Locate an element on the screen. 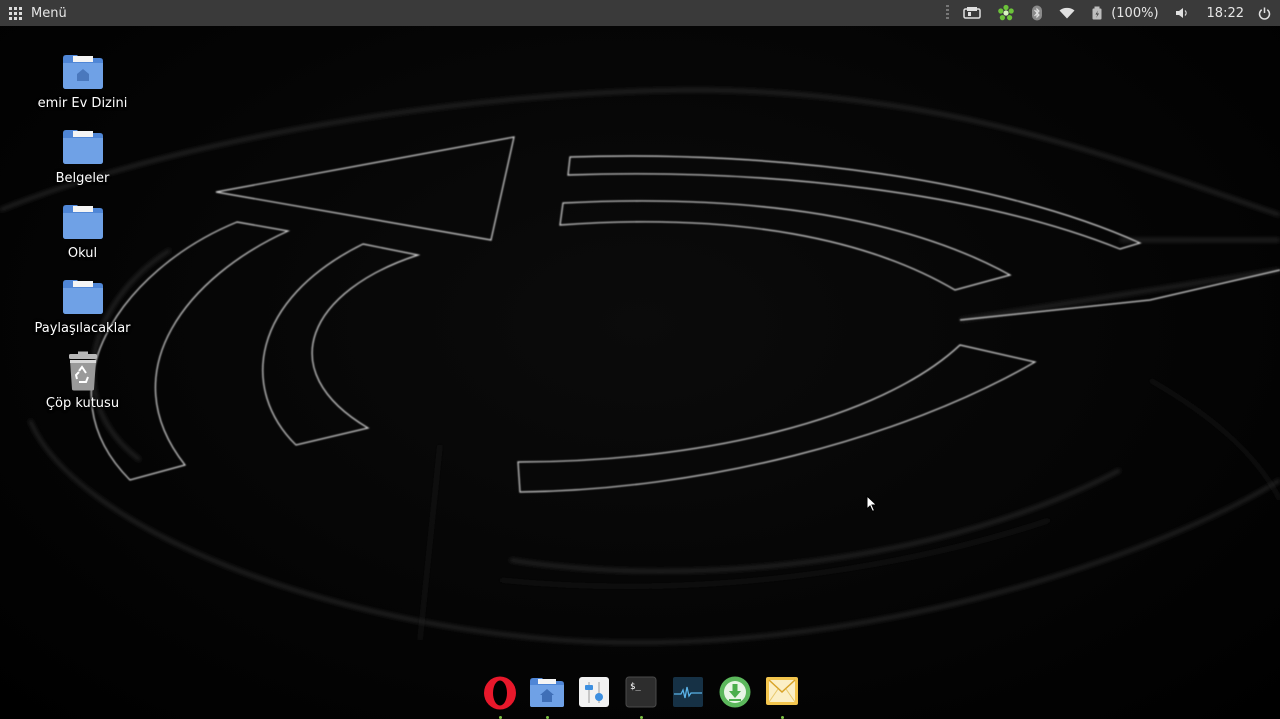 The width and height of the screenshot is (1280, 719). desktop-icon-label: Çöp kutusu is located at coordinates (82, 403).